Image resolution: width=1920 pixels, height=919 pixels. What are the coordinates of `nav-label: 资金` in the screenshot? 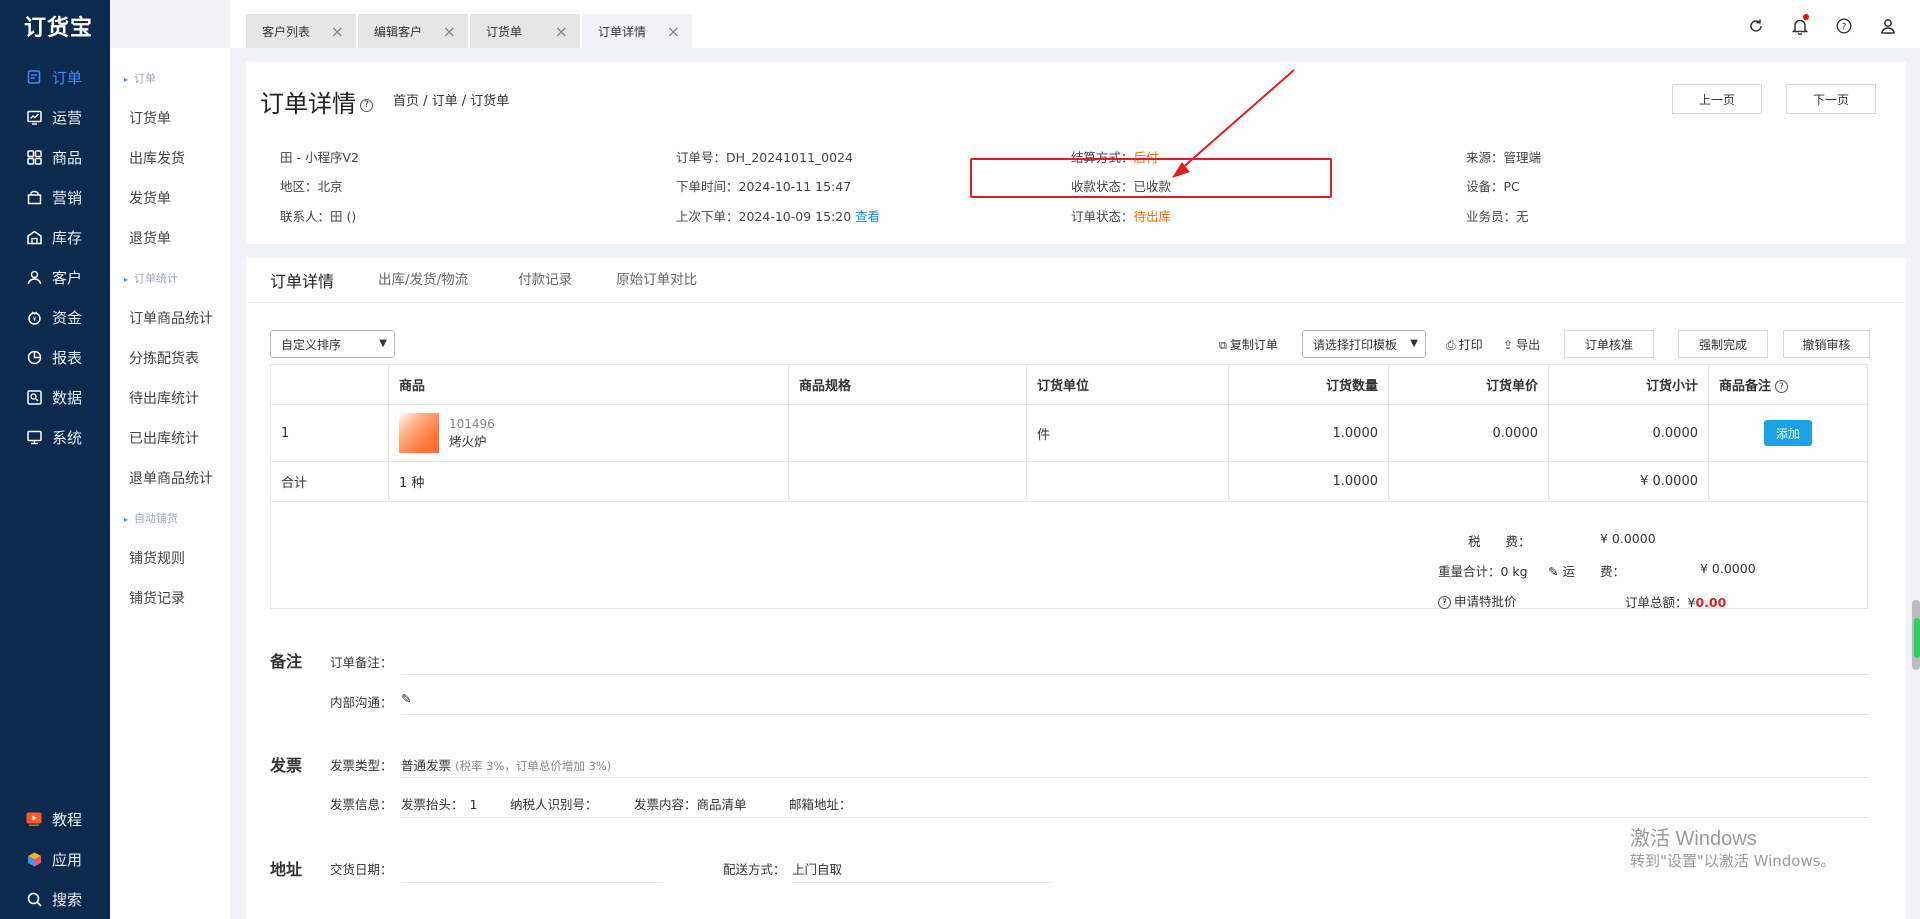 It's located at (67, 317).